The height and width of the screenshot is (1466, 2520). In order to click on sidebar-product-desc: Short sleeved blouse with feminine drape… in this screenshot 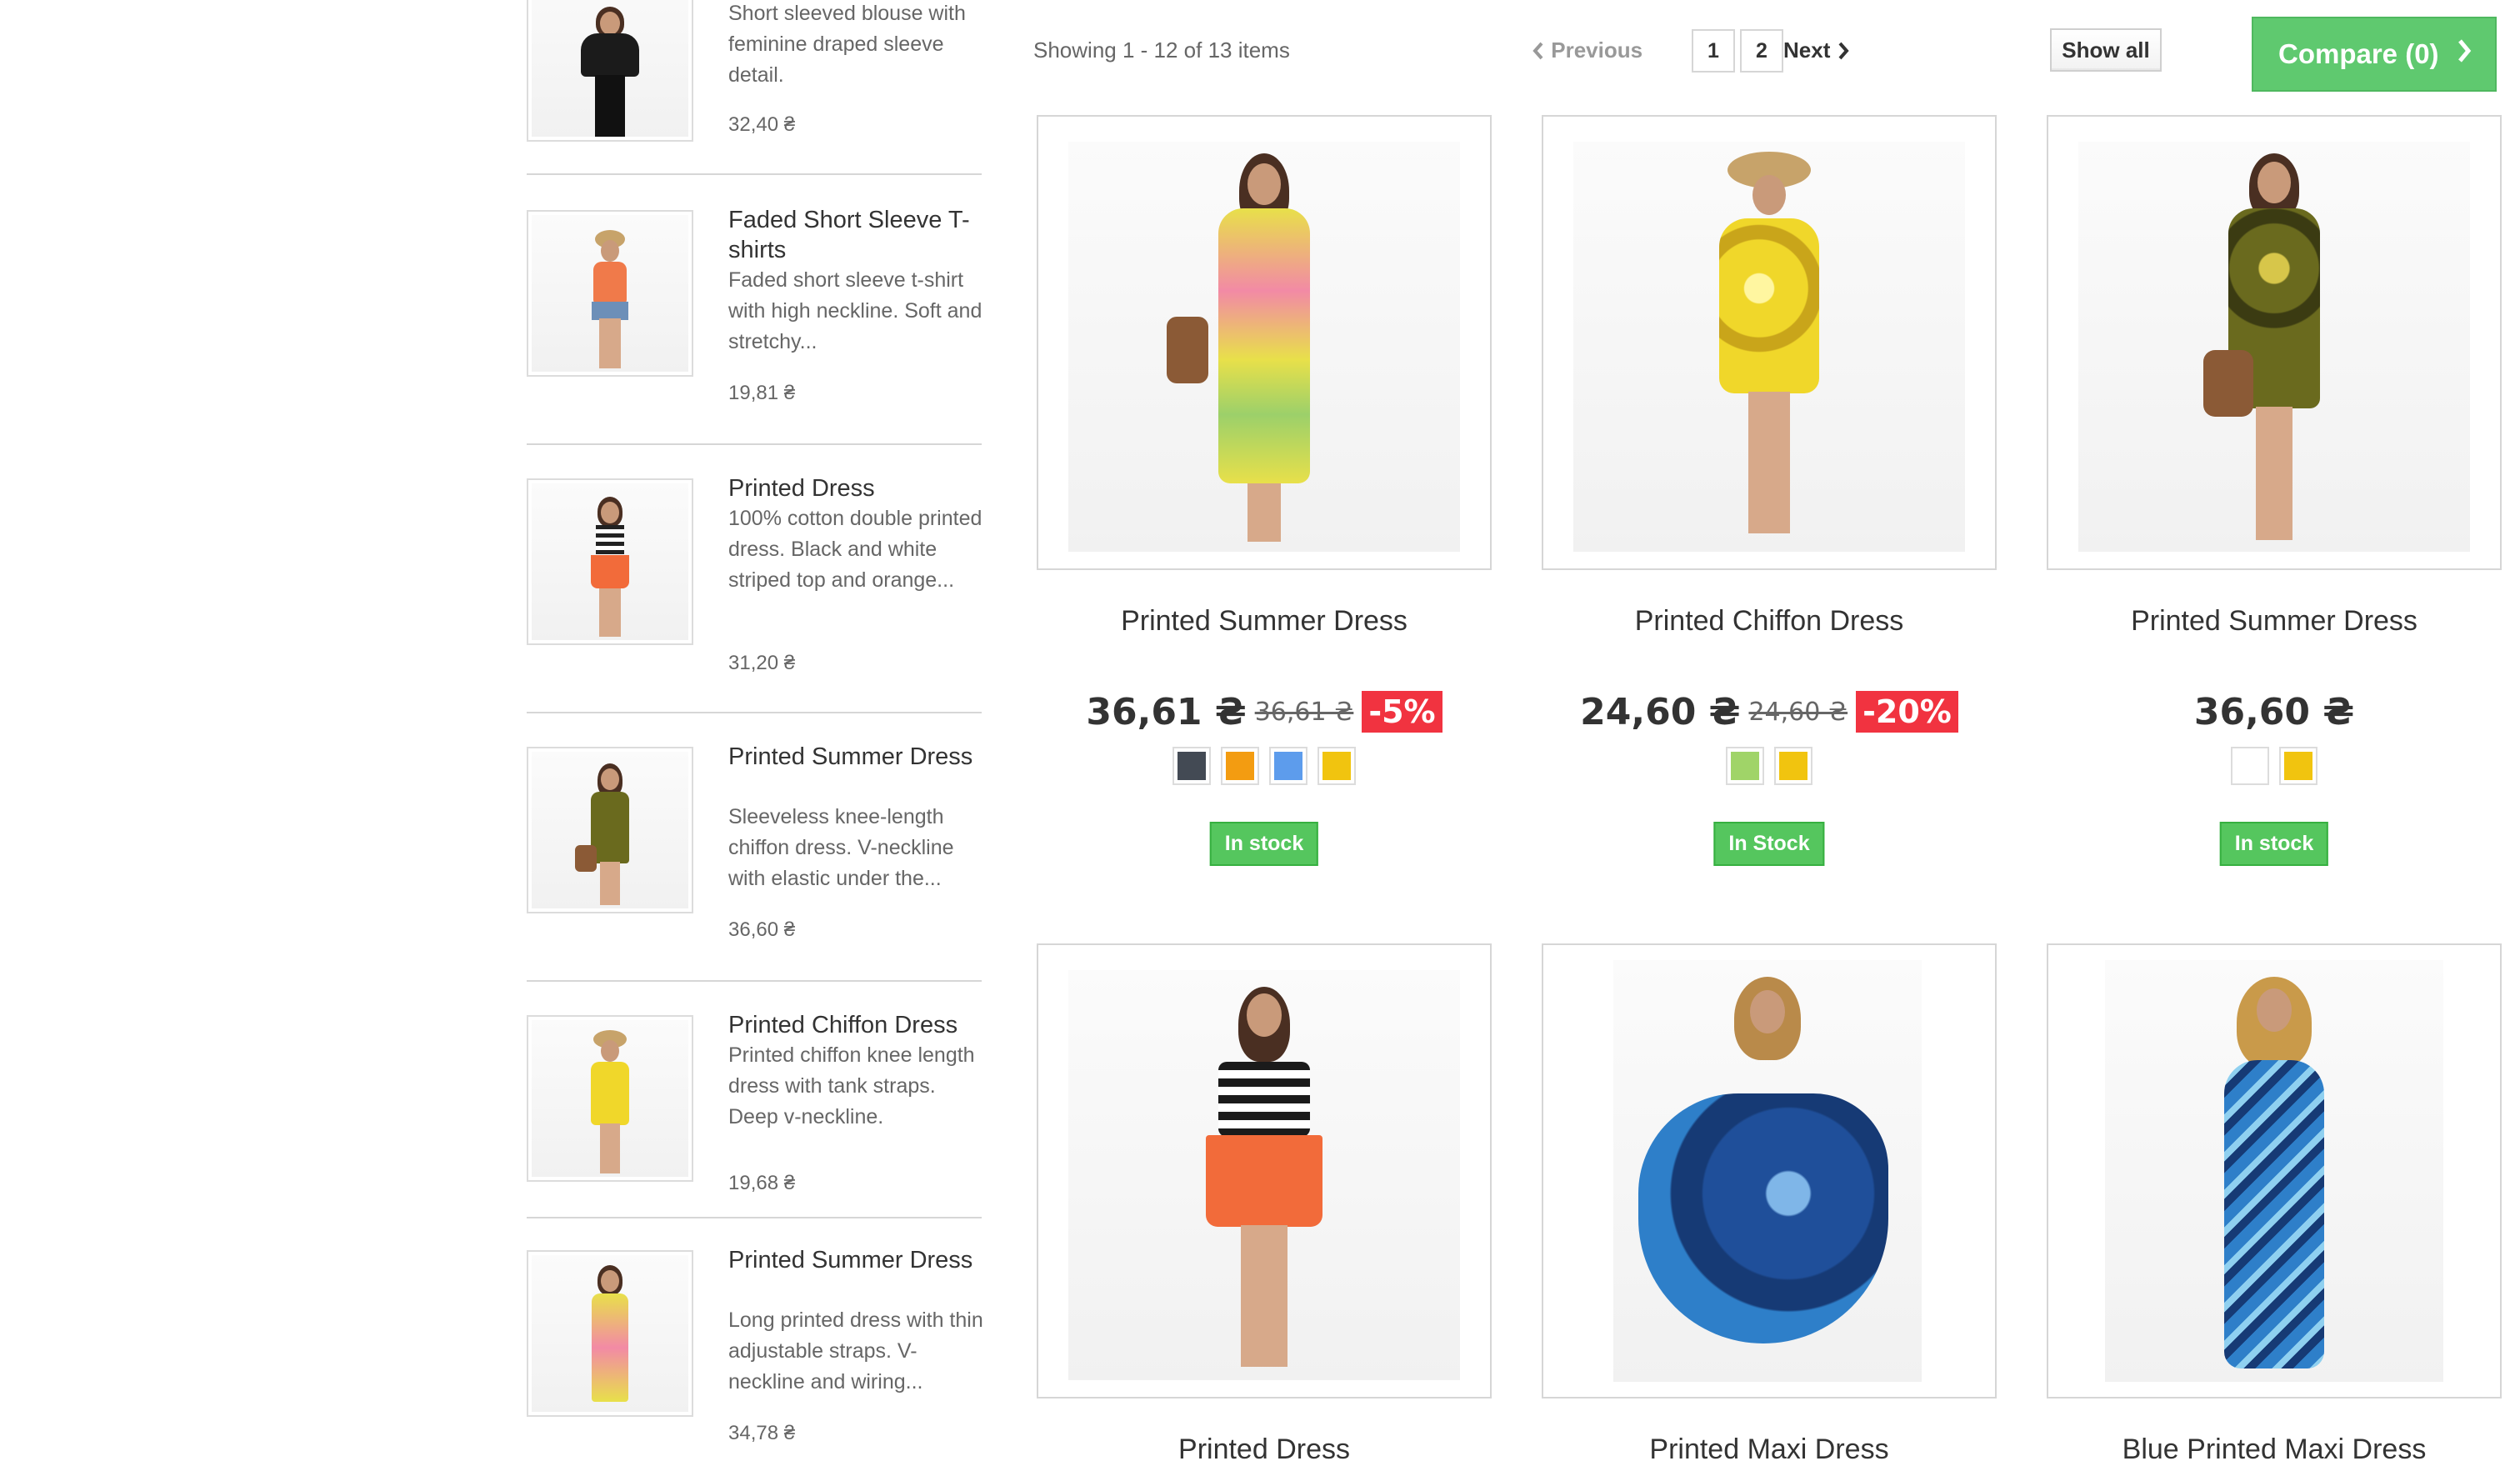, I will do `click(847, 44)`.